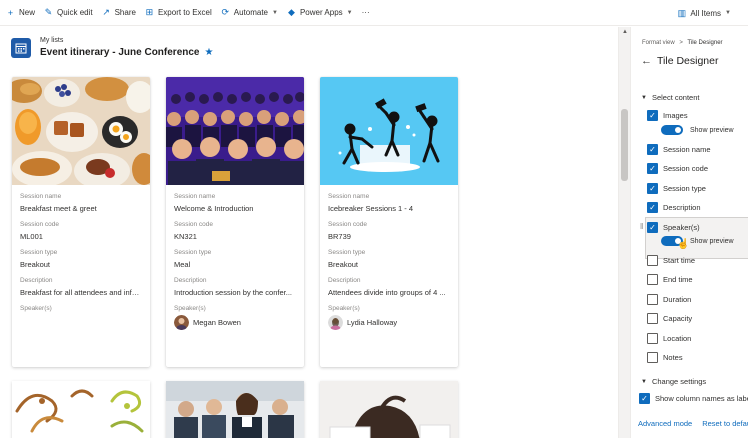 Image resolution: width=748 pixels, height=438 pixels. I want to click on power-apps-button: ◆ Power Apps ▼, so click(320, 12).